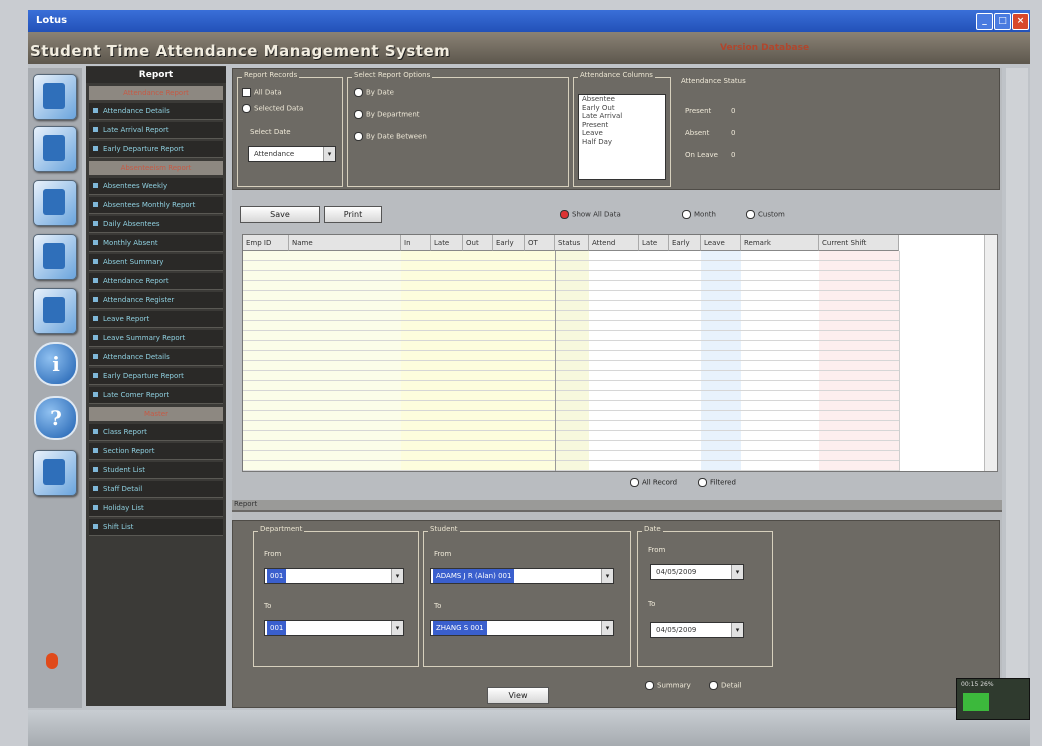 This screenshot has width=1042, height=746. I want to click on by-date-radio: By Date, so click(374, 92).